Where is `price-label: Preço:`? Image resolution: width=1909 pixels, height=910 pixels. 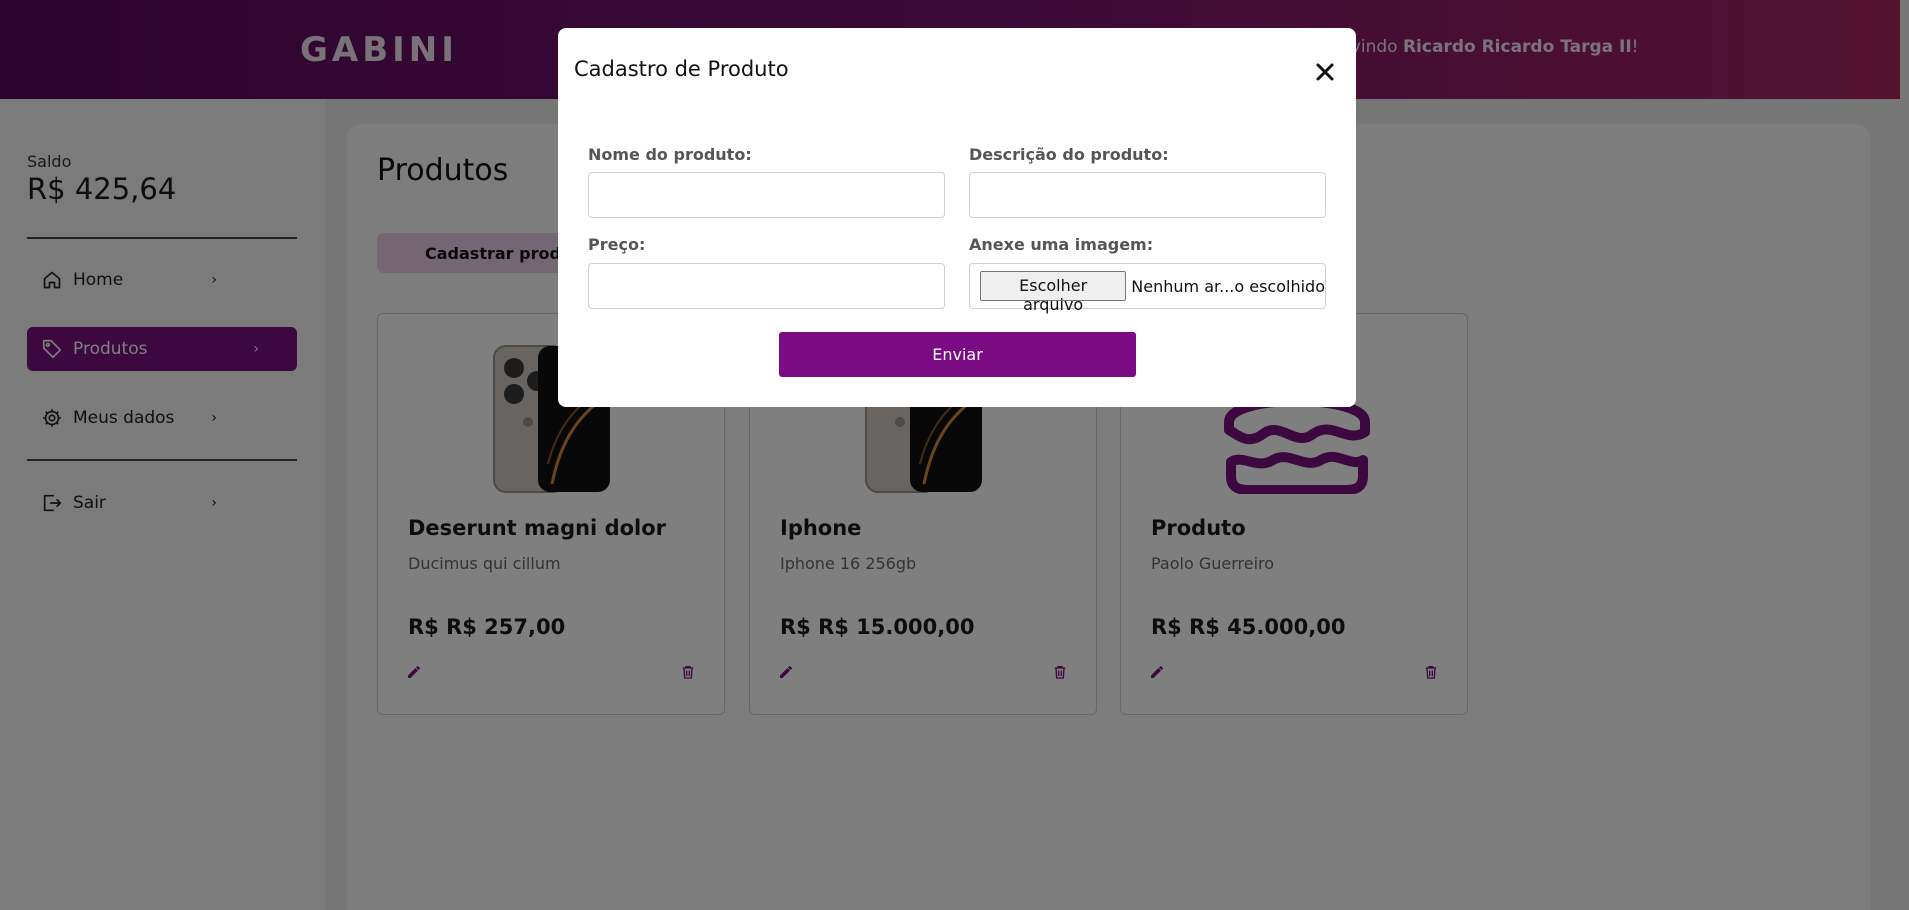
price-label: Preço: is located at coordinates (617, 244).